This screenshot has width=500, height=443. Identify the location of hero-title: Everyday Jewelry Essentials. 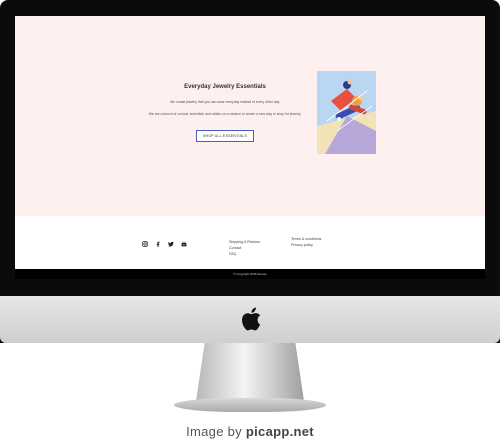
(225, 87).